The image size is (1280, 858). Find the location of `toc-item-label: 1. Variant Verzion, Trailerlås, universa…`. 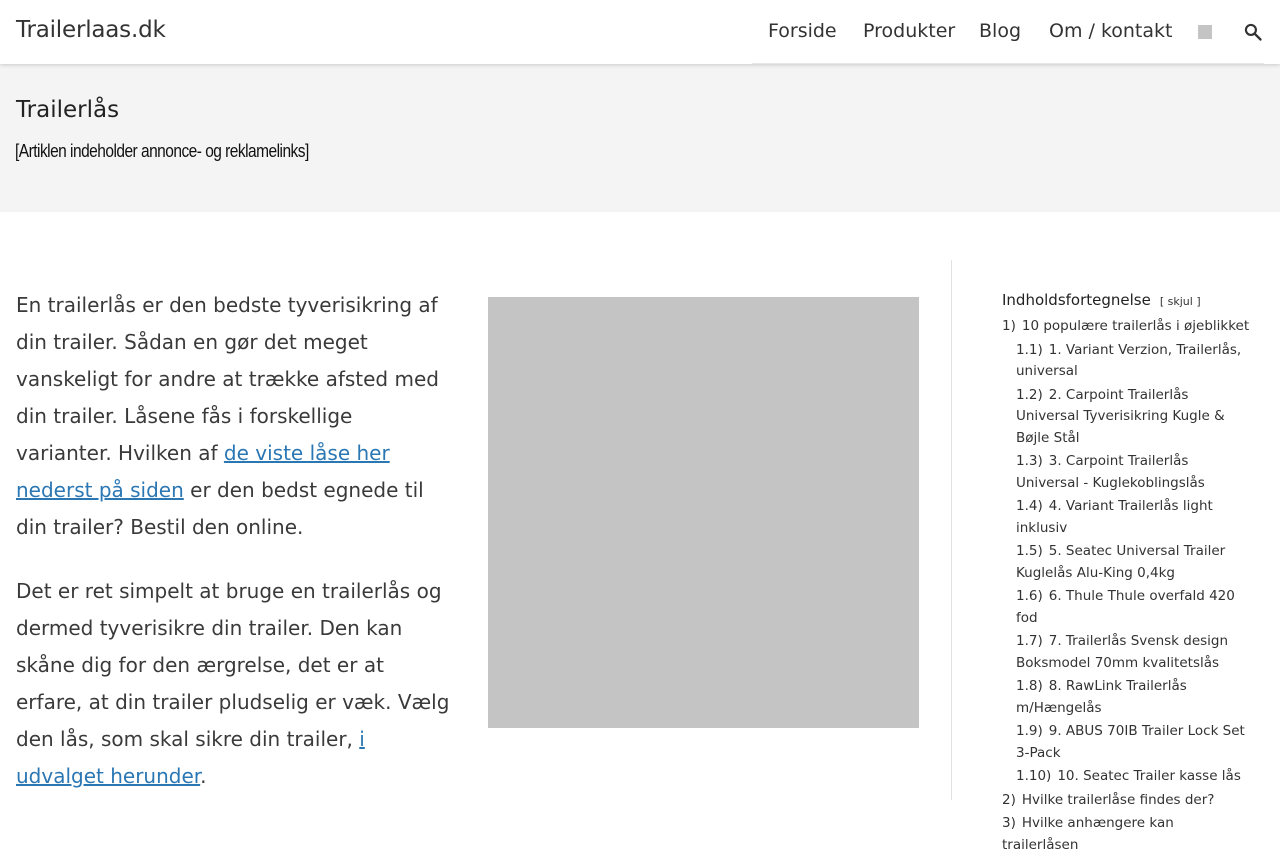

toc-item-label: 1. Variant Verzion, Trailerlås, universa… is located at coordinates (1129, 360).